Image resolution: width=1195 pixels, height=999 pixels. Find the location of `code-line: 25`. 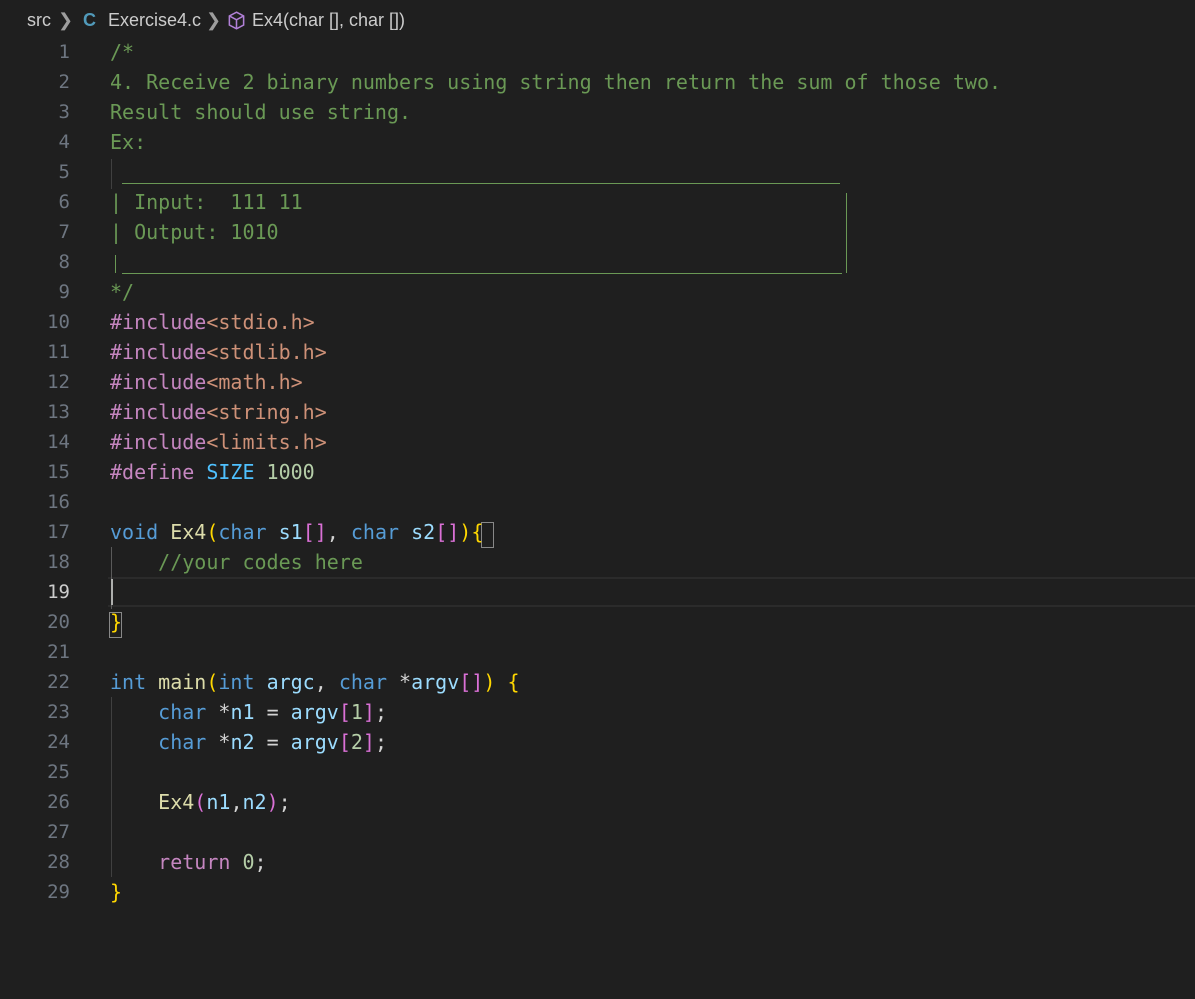

code-line: 25 is located at coordinates (597, 772).